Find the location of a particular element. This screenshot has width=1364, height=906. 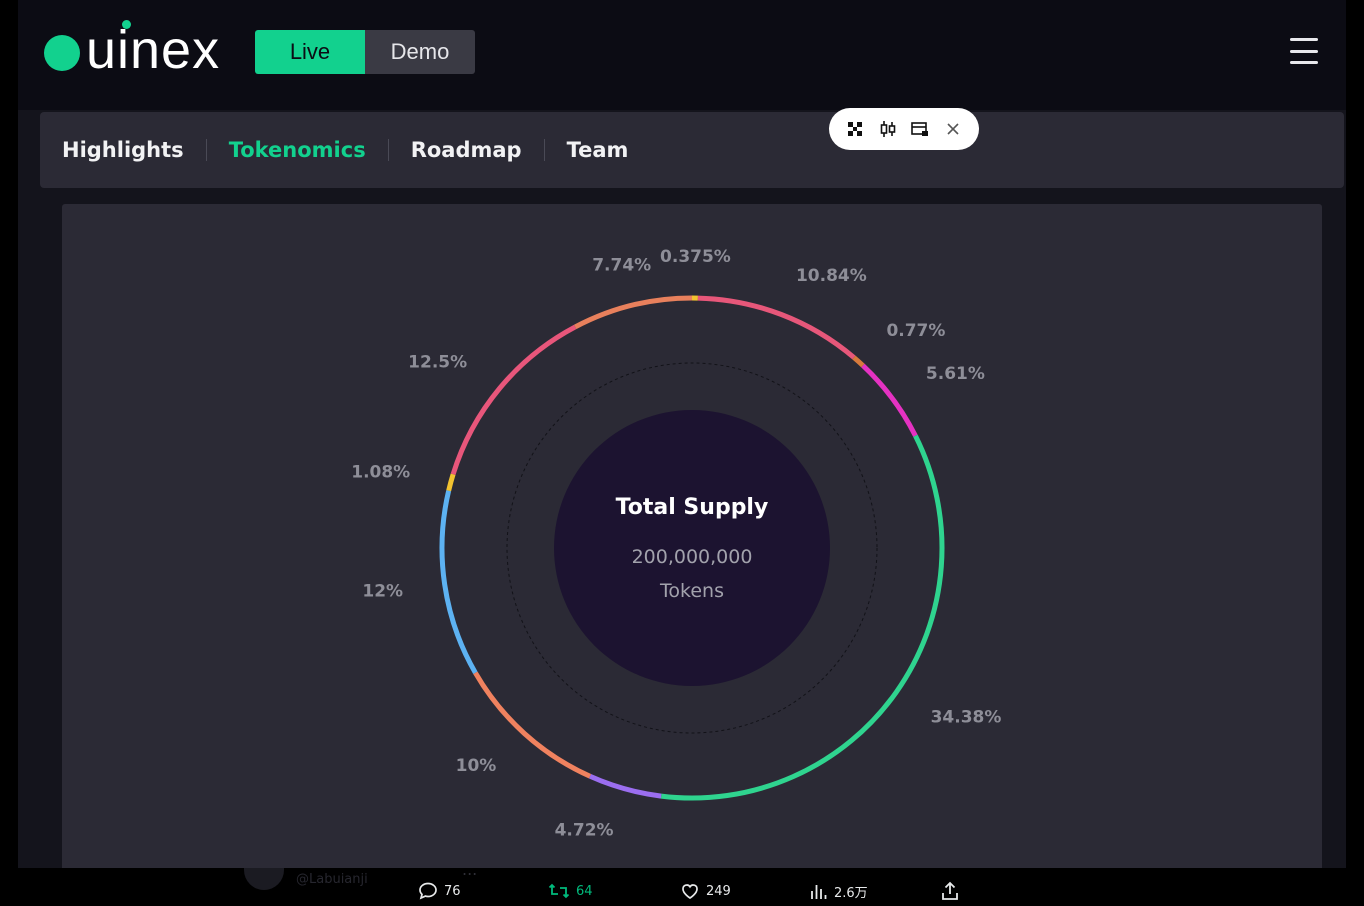

uinex-logo: uinex is located at coordinates (132, 50).